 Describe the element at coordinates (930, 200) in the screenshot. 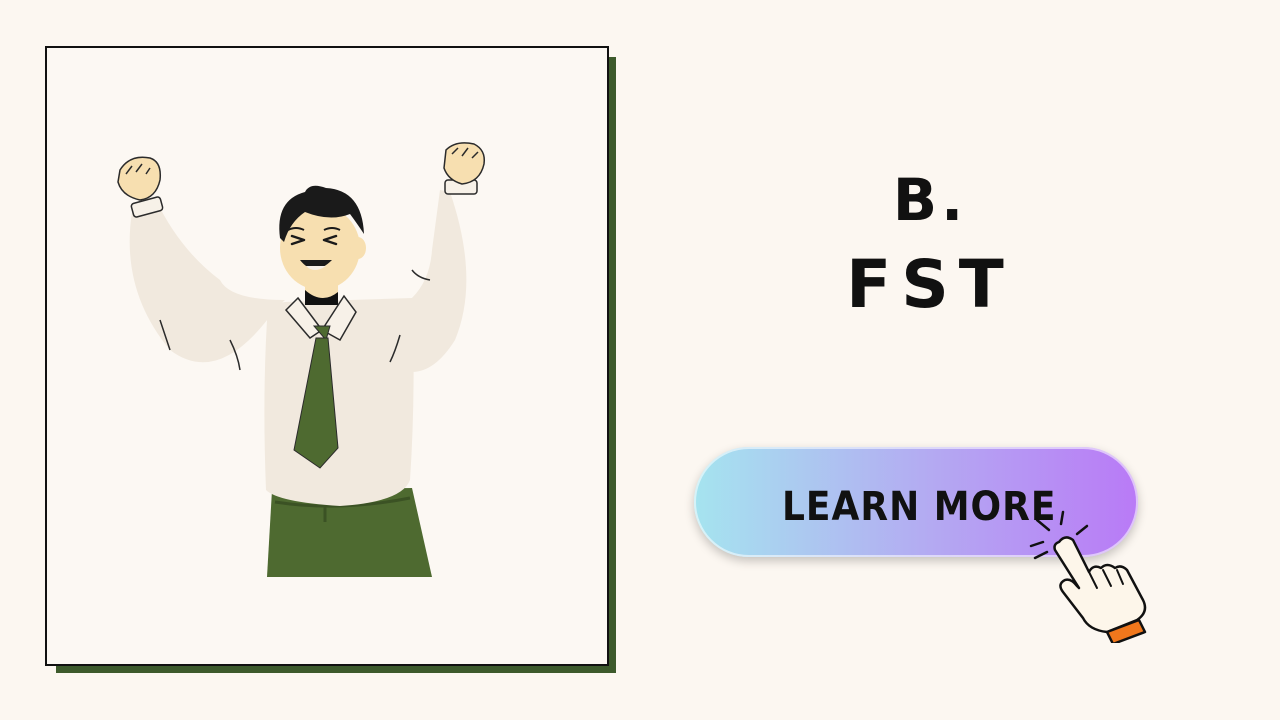

I see `brand-mark: B.` at that location.